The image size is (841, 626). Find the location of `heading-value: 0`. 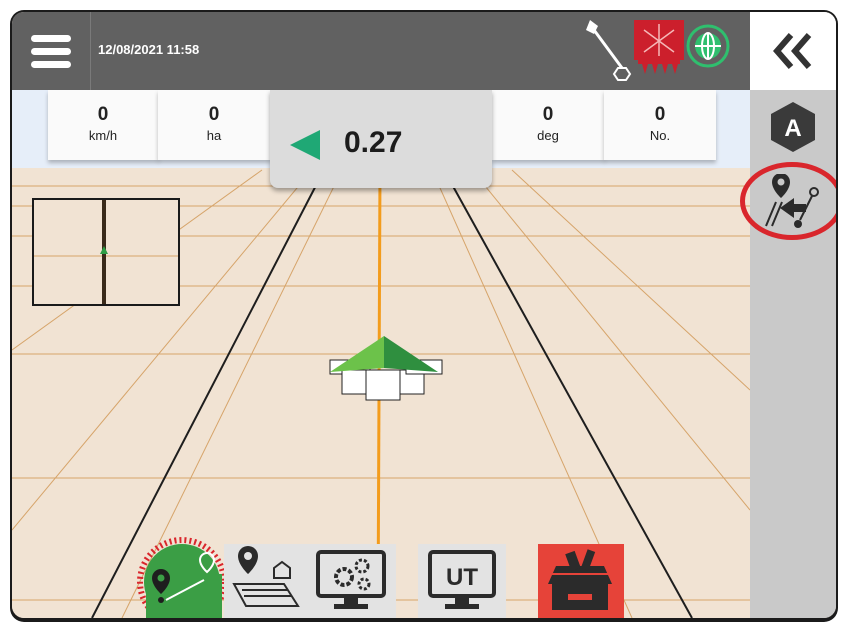

heading-value: 0 is located at coordinates (548, 114).